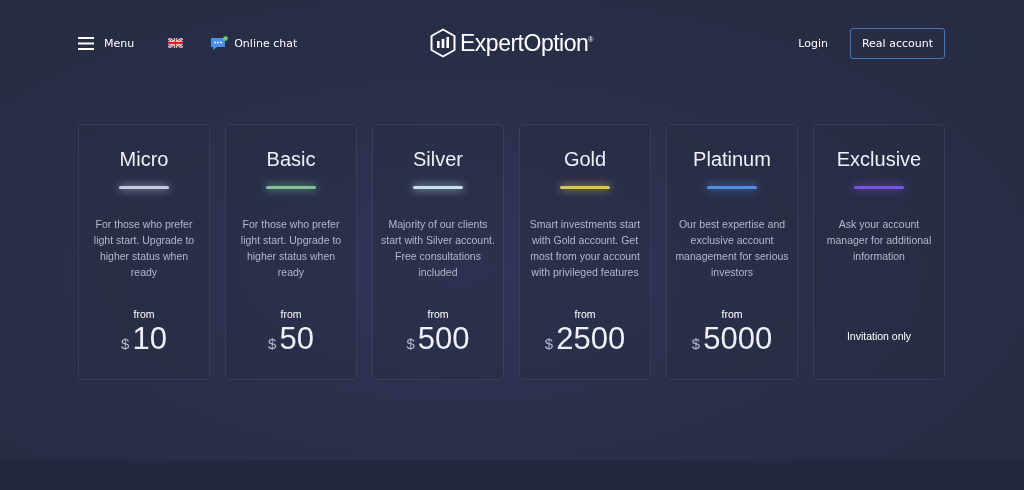  I want to click on invitation-note: Invitation only, so click(879, 336).